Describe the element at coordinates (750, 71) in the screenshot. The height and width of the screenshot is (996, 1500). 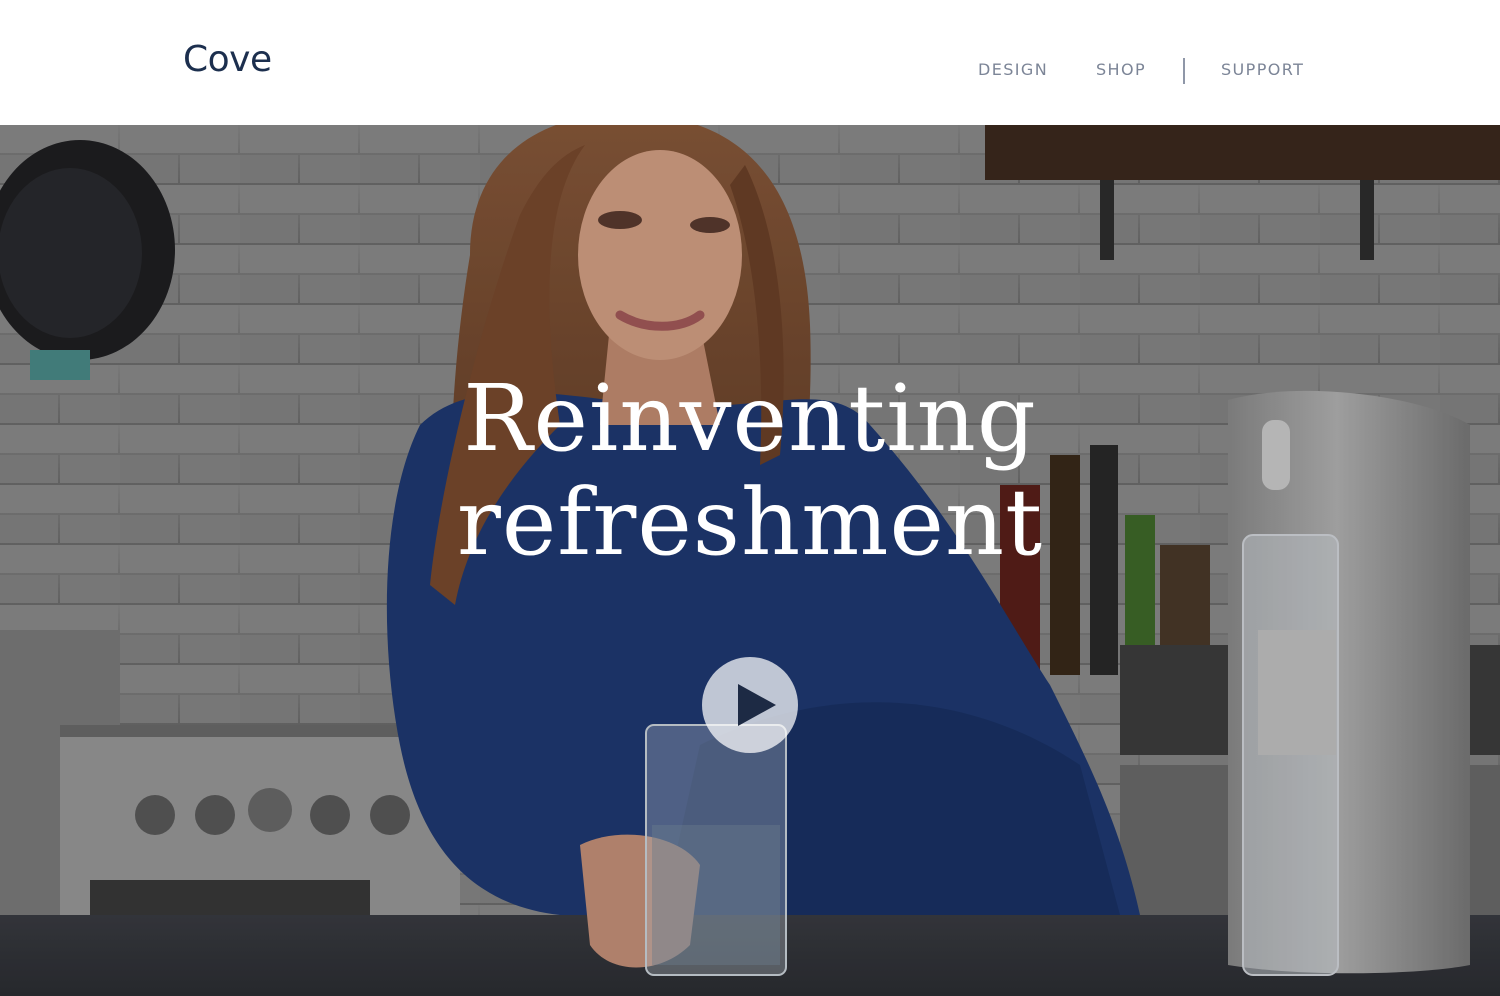
I see `main-nav: DESIGN SHOP SUPPORT` at that location.